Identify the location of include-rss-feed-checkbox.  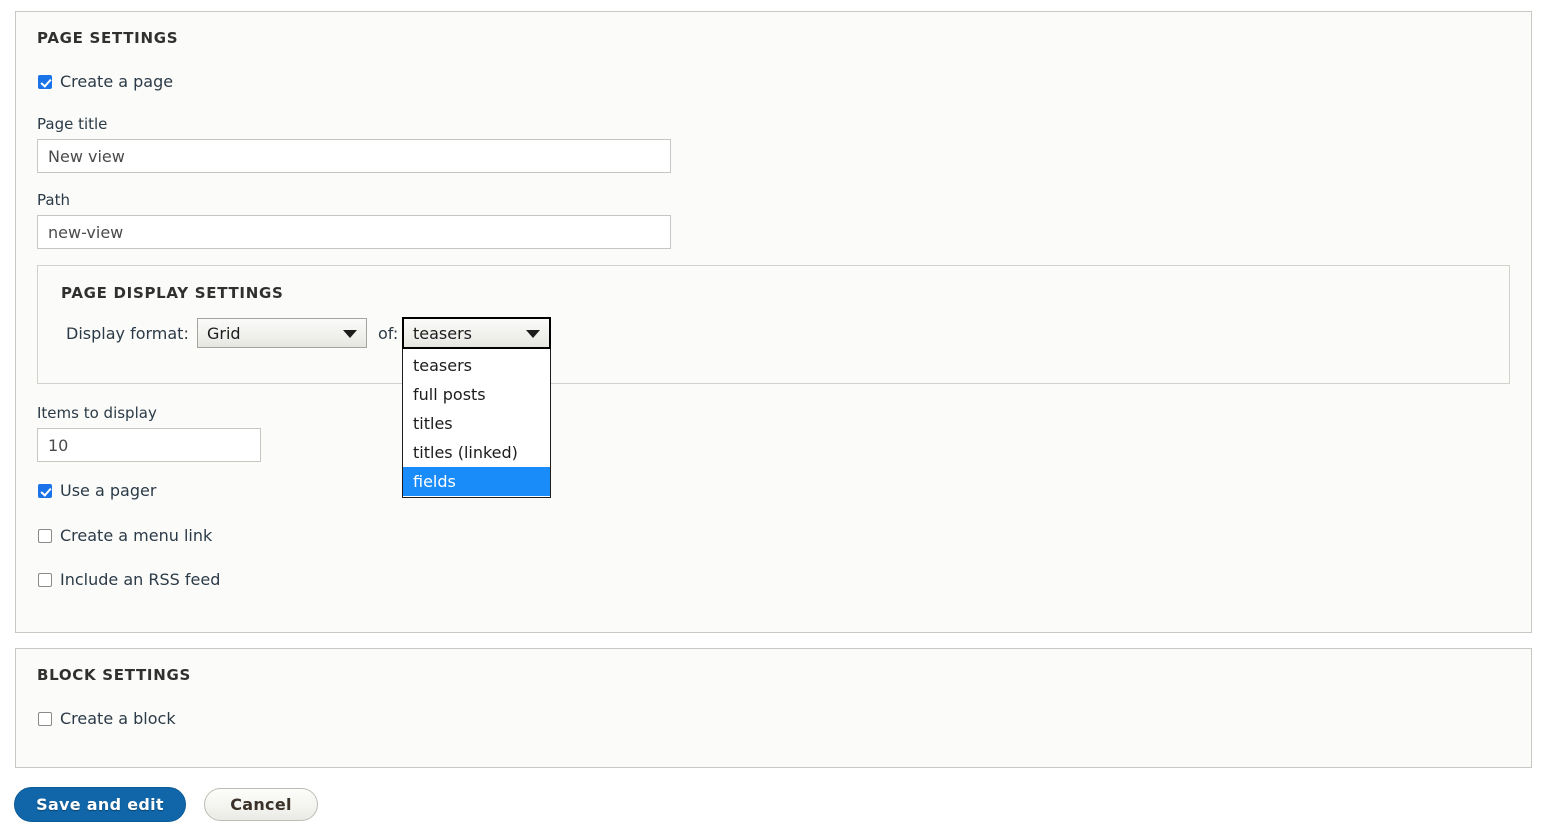
(45, 580).